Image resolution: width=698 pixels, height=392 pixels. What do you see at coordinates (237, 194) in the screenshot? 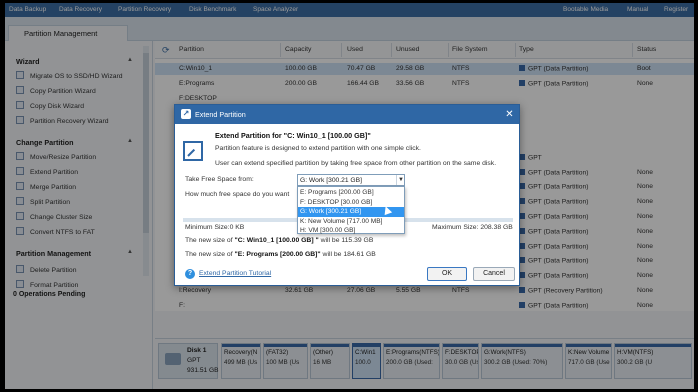
I see `how-much-label: How much free space do you want` at bounding box center [237, 194].